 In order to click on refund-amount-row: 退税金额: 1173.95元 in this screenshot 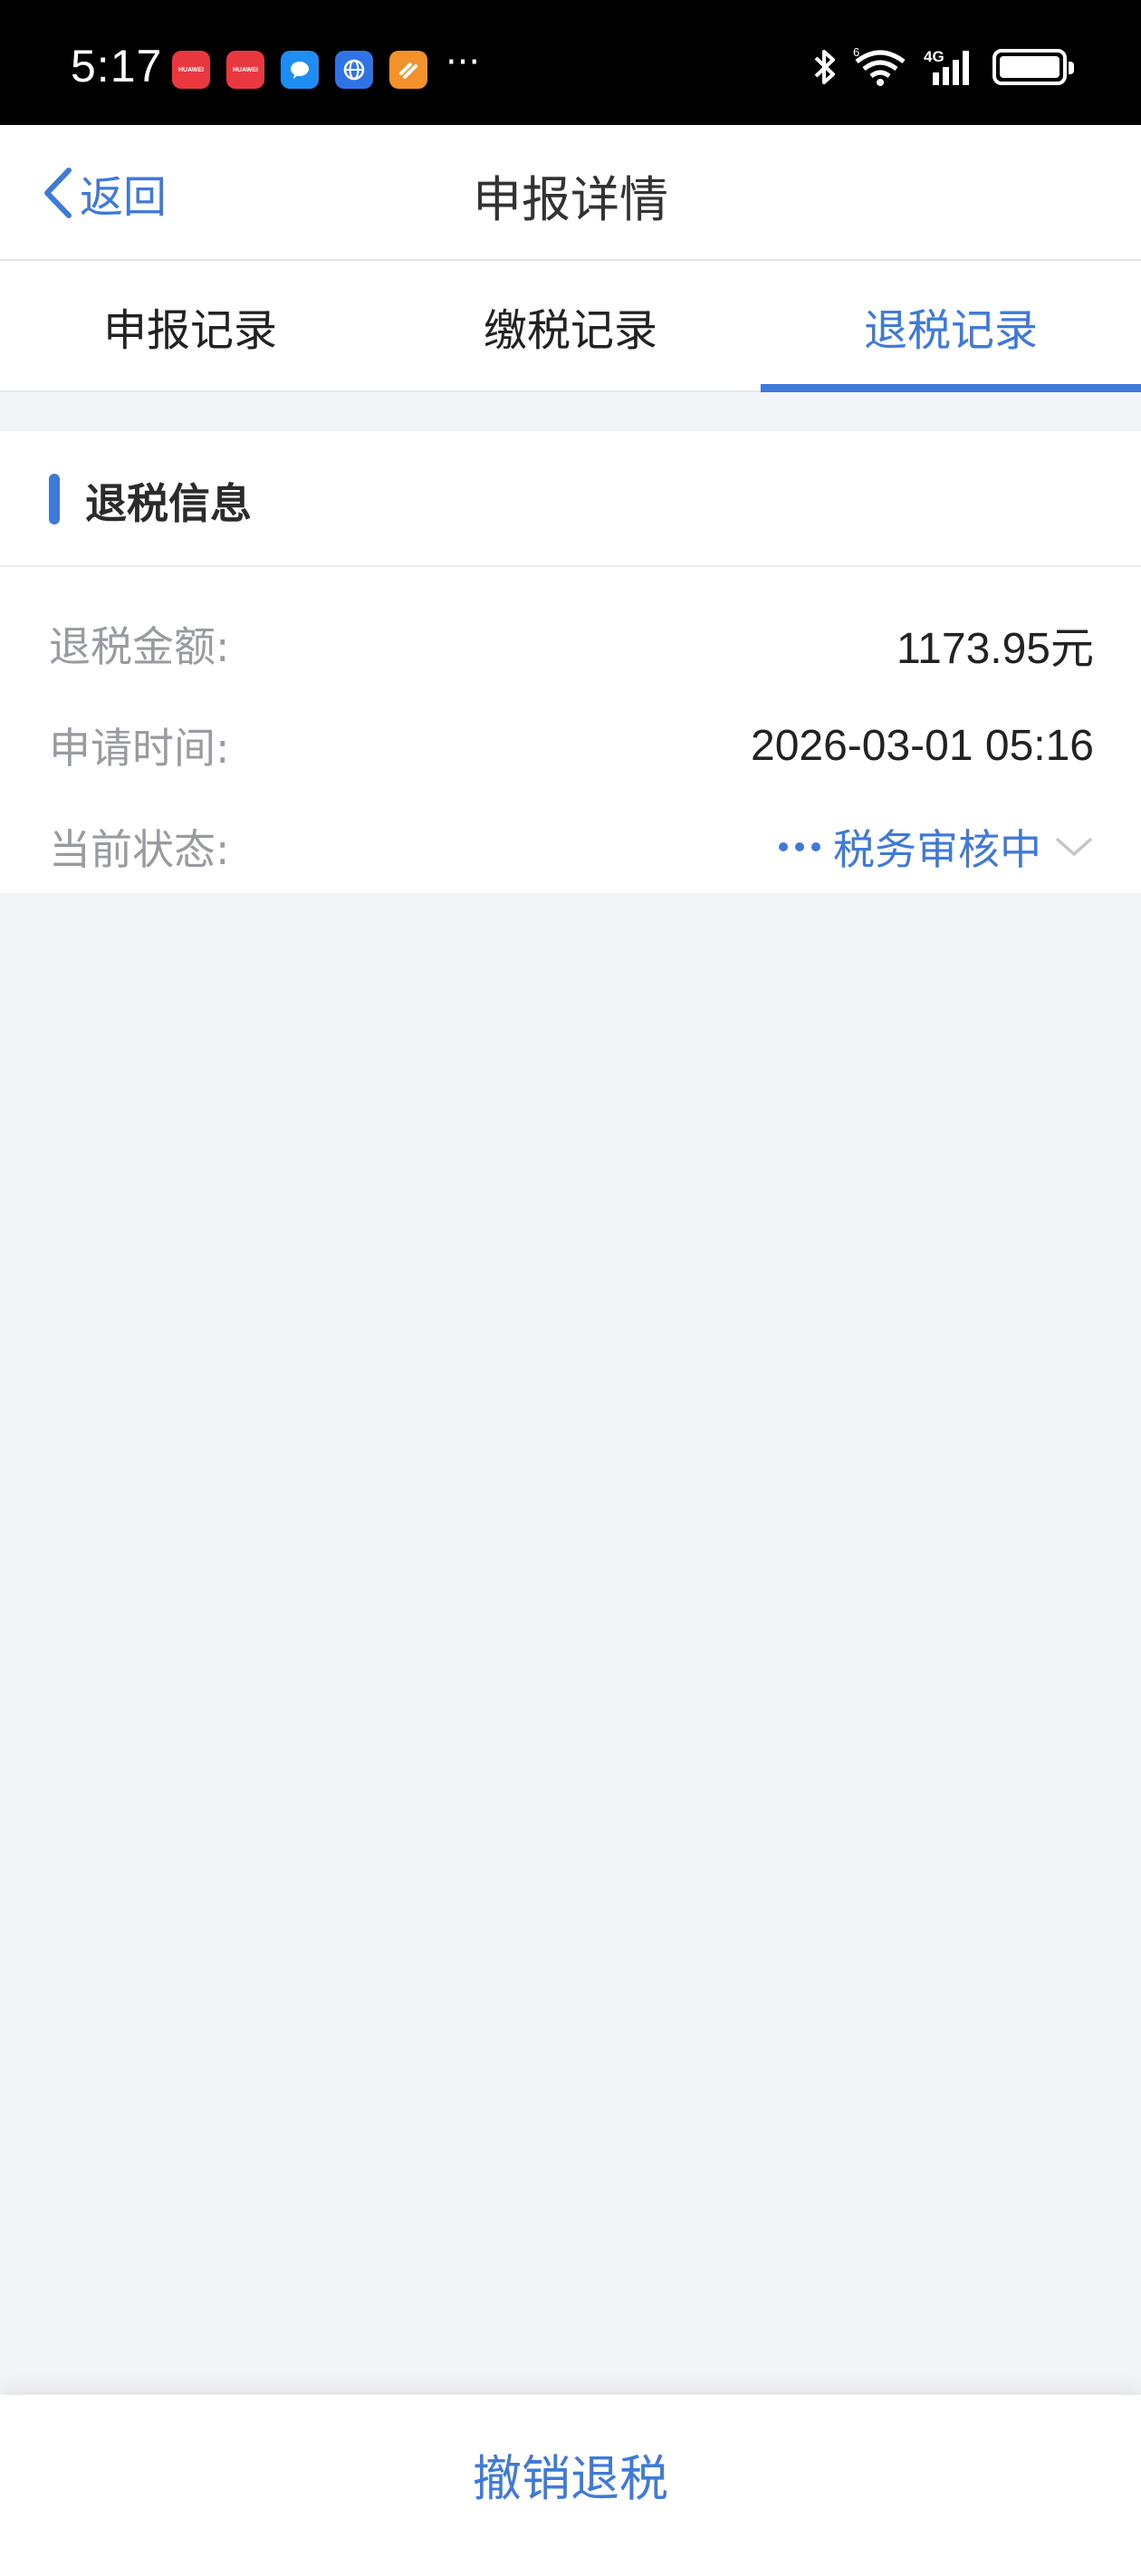, I will do `click(571, 644)`.